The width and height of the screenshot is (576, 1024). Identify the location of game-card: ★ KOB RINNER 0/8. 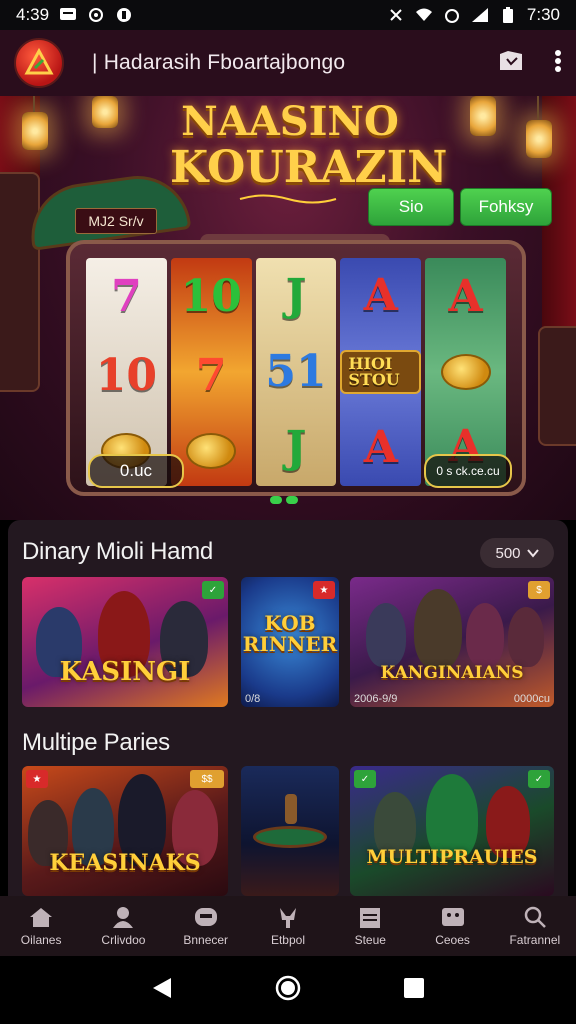
(290, 642).